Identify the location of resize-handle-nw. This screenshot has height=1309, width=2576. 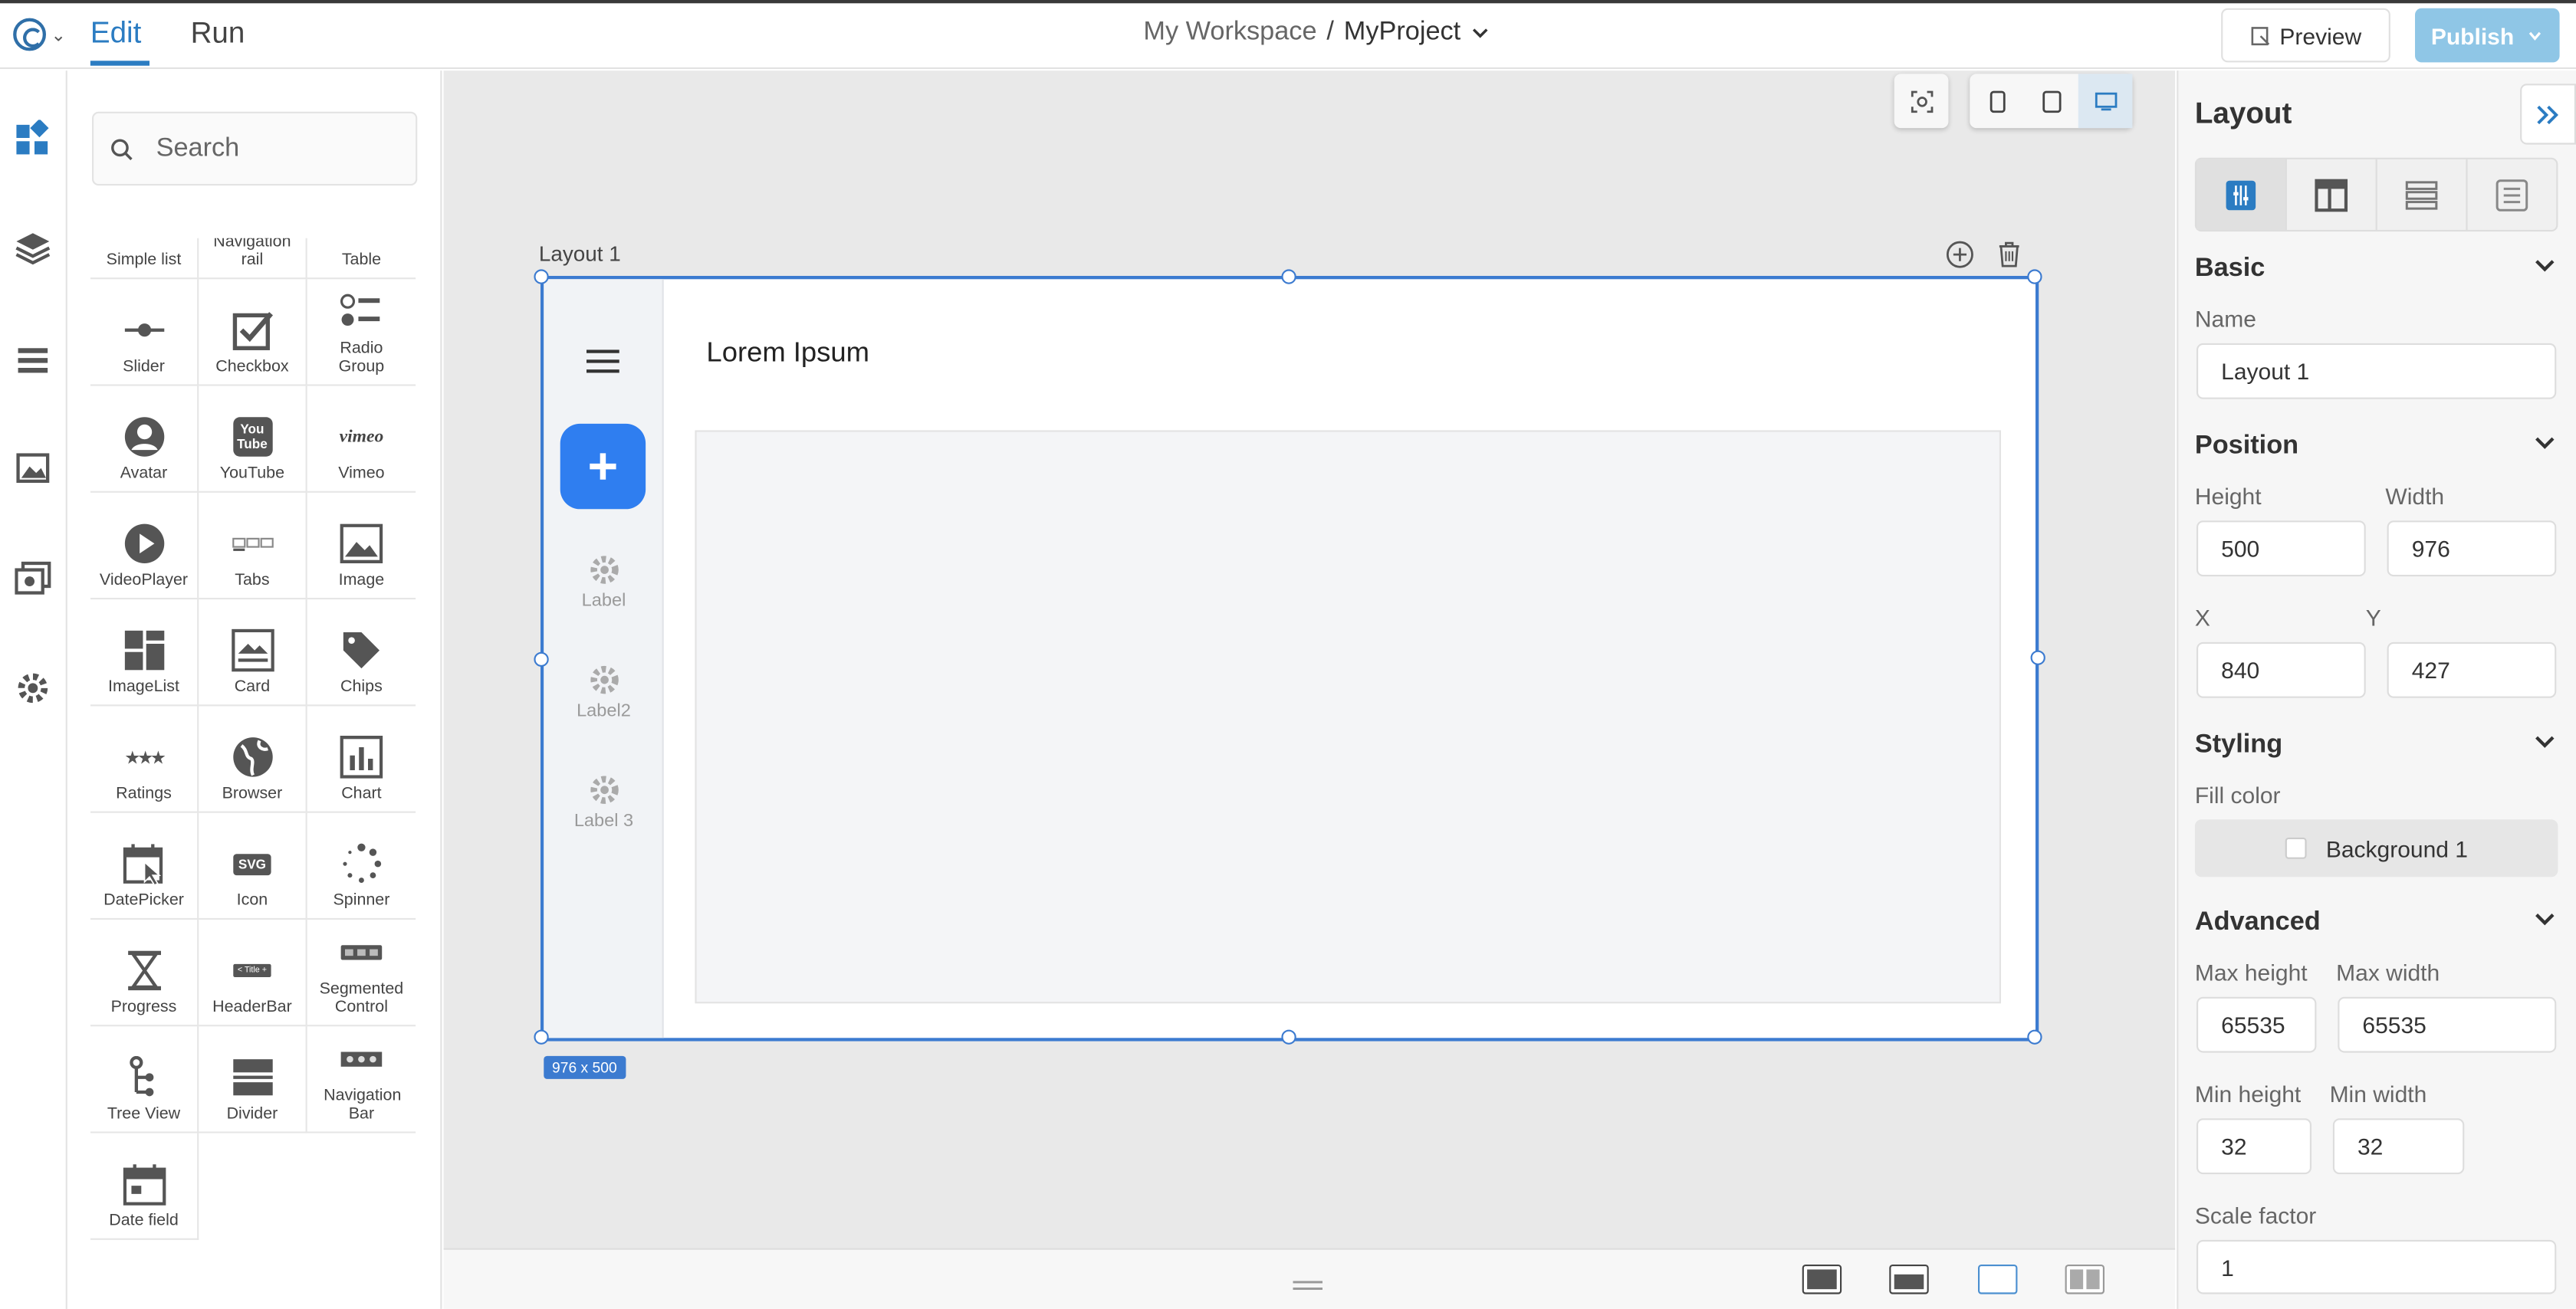
(542, 277).